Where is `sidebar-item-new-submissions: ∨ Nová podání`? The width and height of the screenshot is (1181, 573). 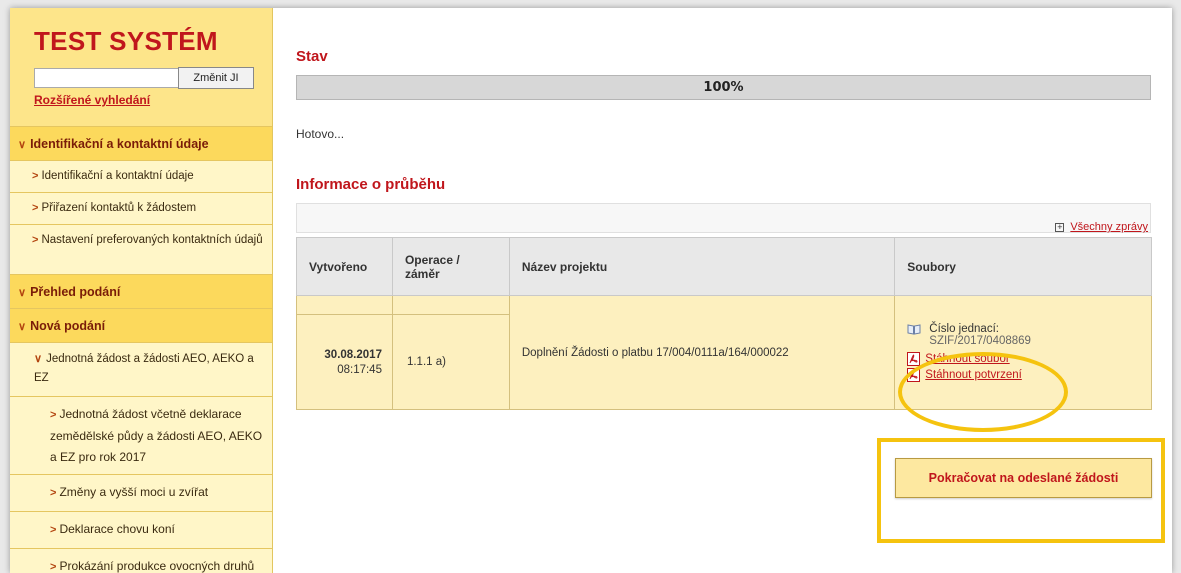 sidebar-item-new-submissions: ∨ Nová podání is located at coordinates (141, 325).